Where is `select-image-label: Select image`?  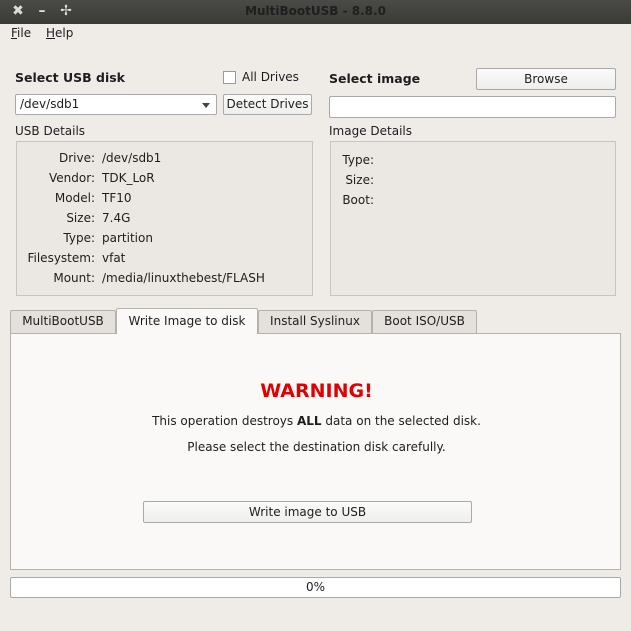
select-image-label: Select image is located at coordinates (375, 78).